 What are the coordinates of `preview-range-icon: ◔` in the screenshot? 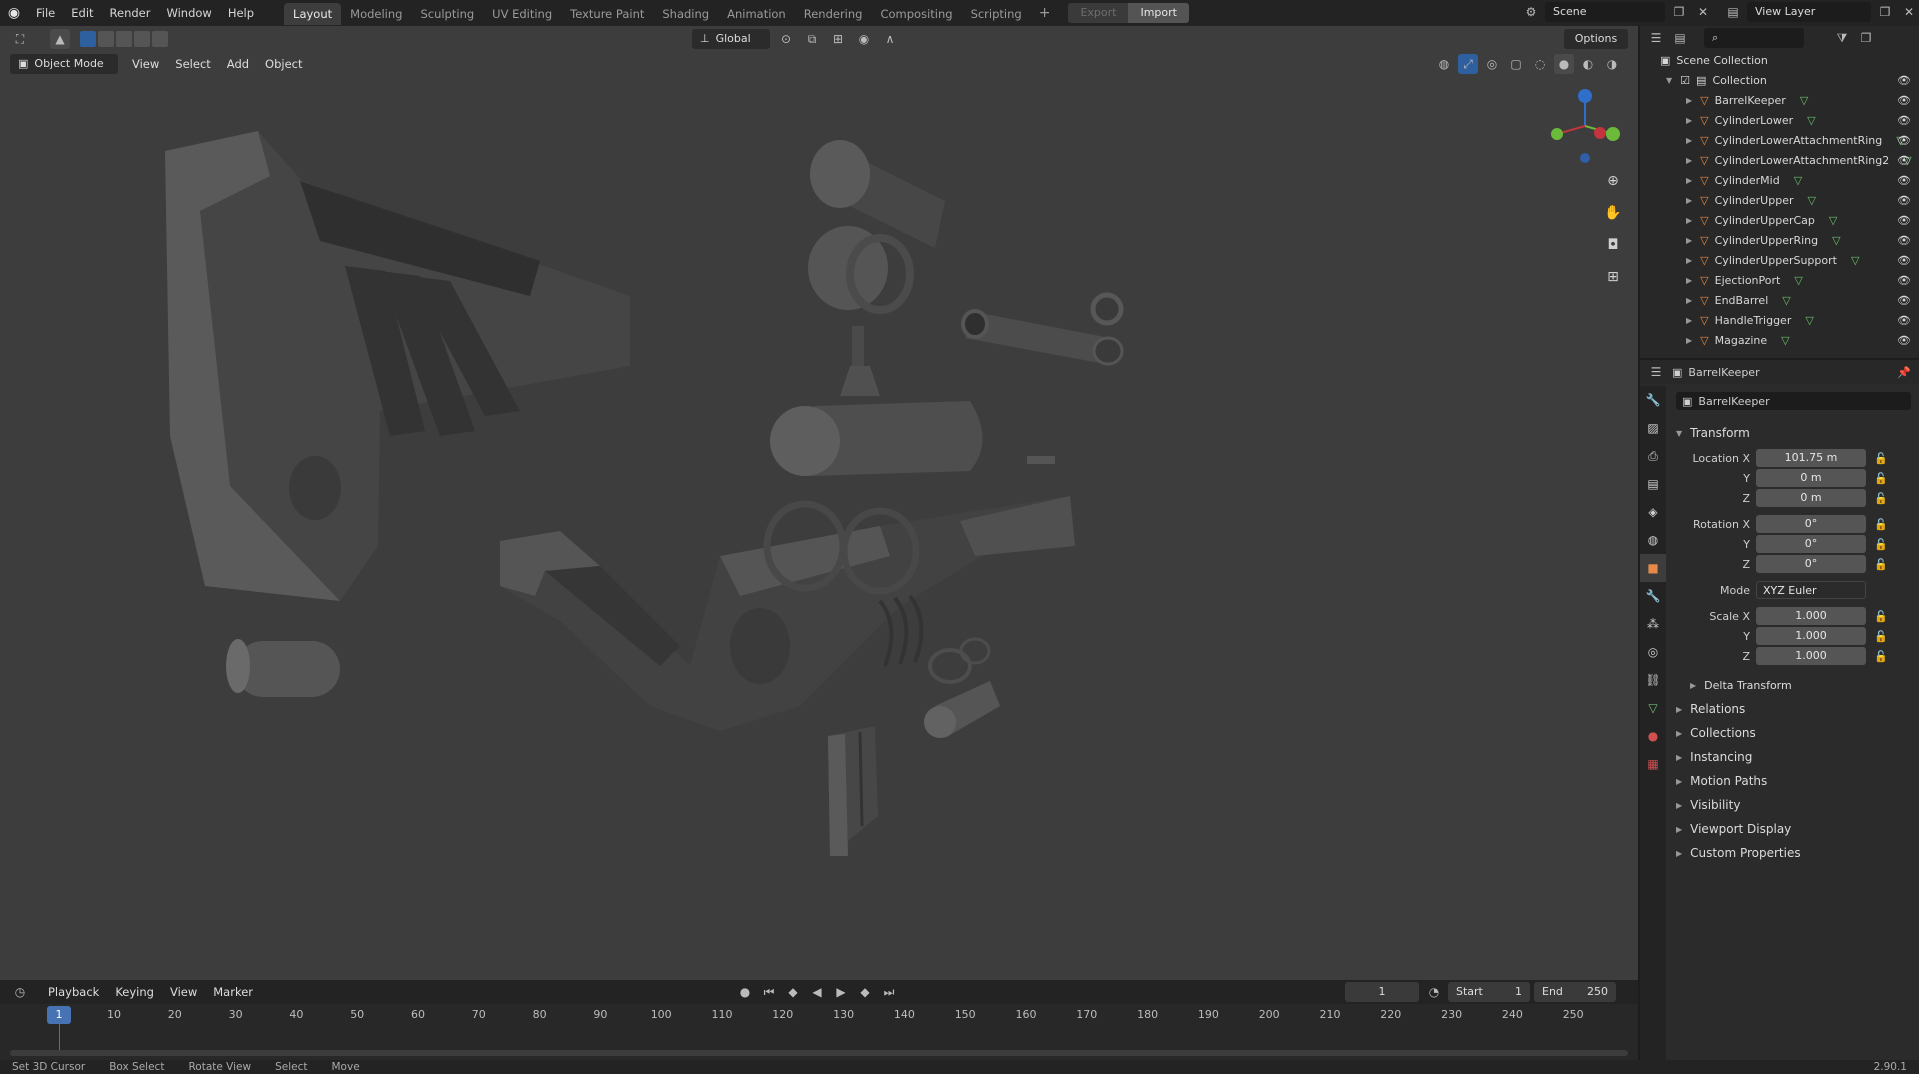 It's located at (1434, 992).